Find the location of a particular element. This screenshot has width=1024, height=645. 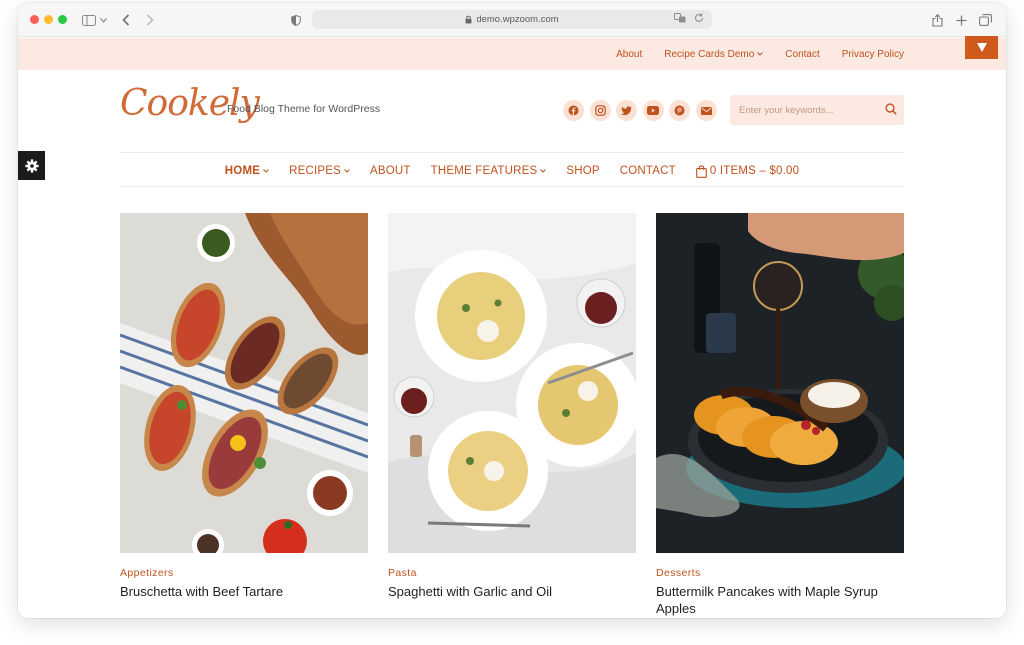

nav-top-divider is located at coordinates (512, 152).